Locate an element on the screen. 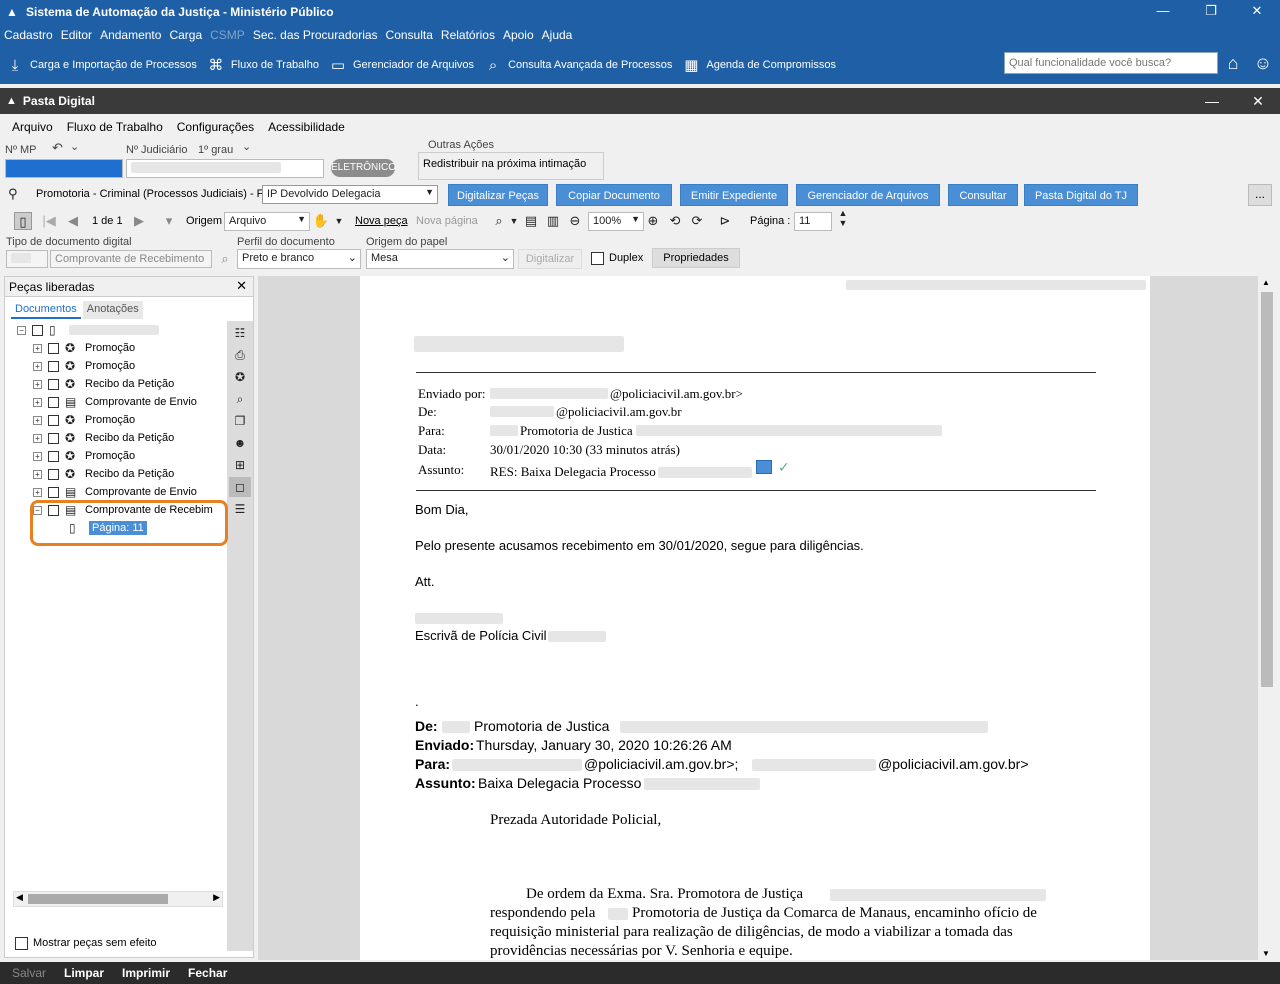 This screenshot has height=984, width=1280. copy-doc-icon: ❐ is located at coordinates (240, 421).